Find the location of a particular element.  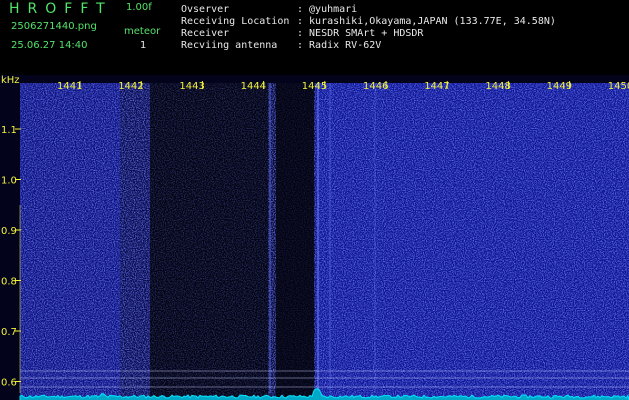

app-version: 1.00f is located at coordinates (139, 7).